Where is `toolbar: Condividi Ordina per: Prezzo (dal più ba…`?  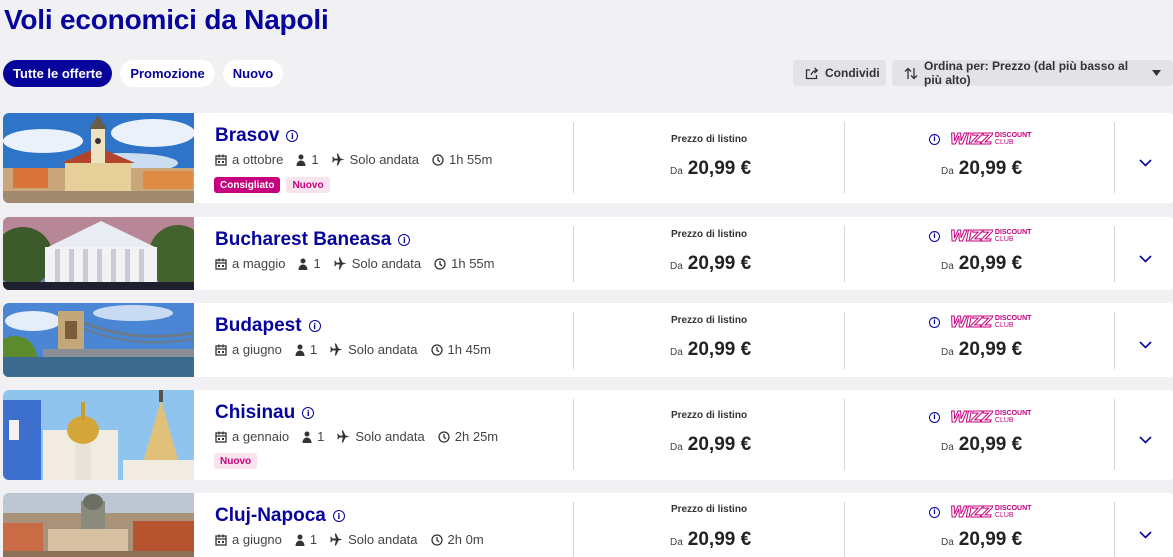
toolbar: Condividi Ordina per: Prezzo (dal più ba… is located at coordinates (983, 73).